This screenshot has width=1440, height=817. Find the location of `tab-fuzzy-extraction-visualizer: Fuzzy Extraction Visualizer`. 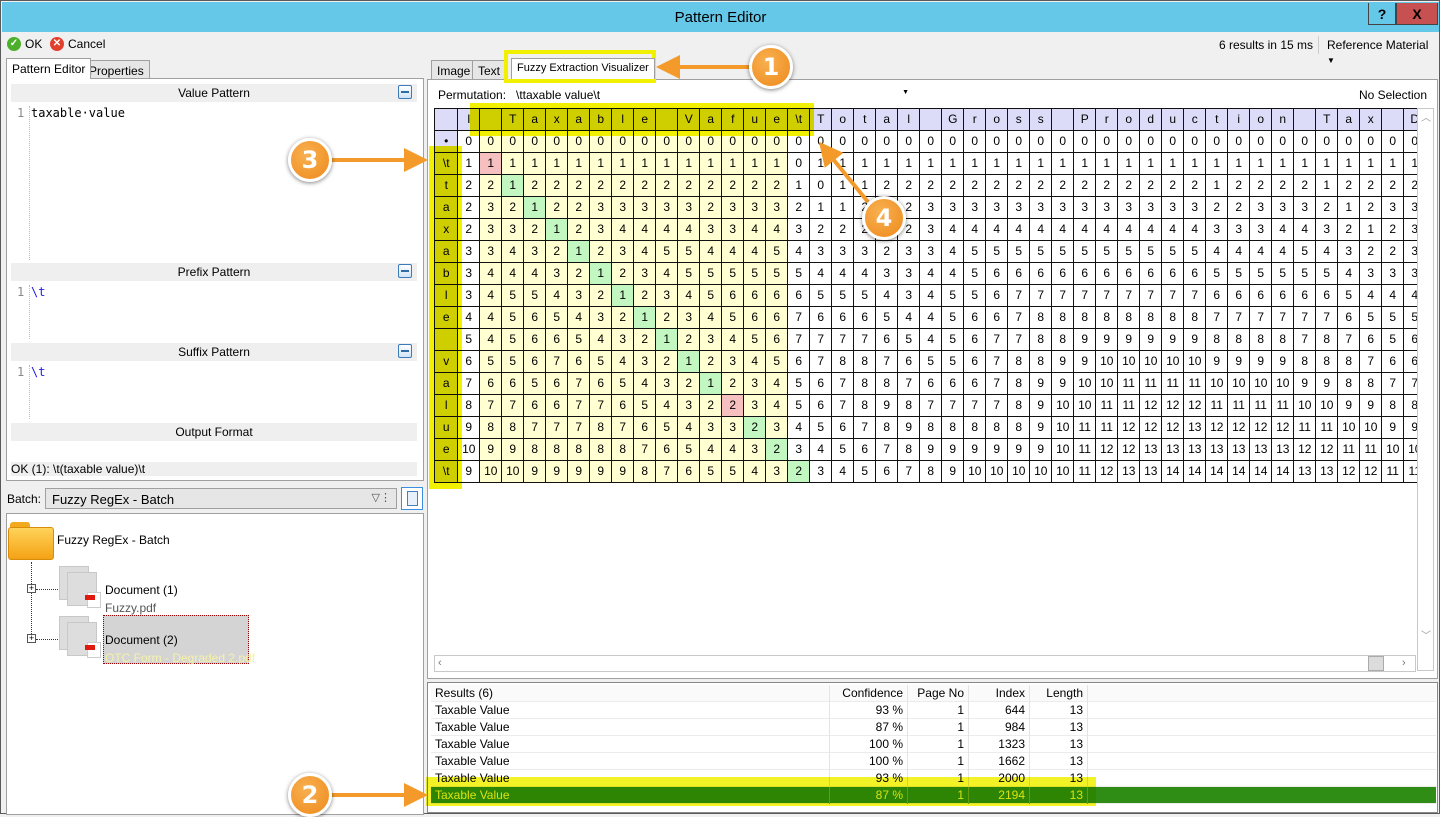

tab-fuzzy-extraction-visualizer: Fuzzy Extraction Visualizer is located at coordinates (583, 68).